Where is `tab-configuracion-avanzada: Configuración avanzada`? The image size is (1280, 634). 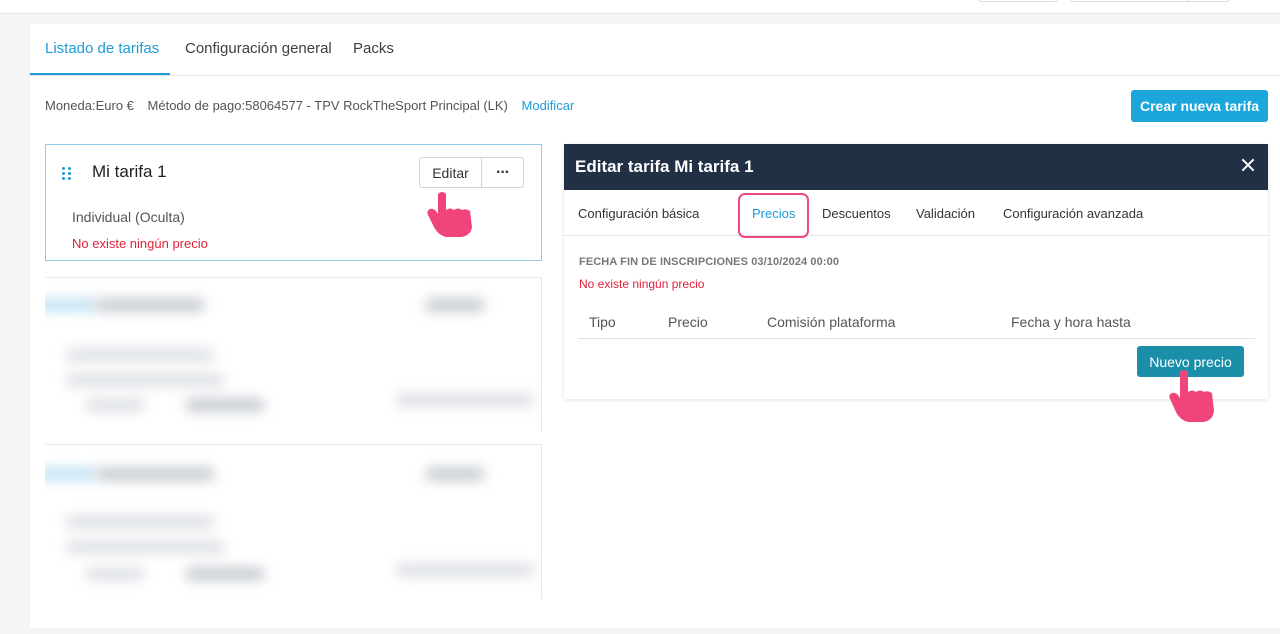
tab-configuracion-avanzada: Configuración avanzada is located at coordinates (1073, 213).